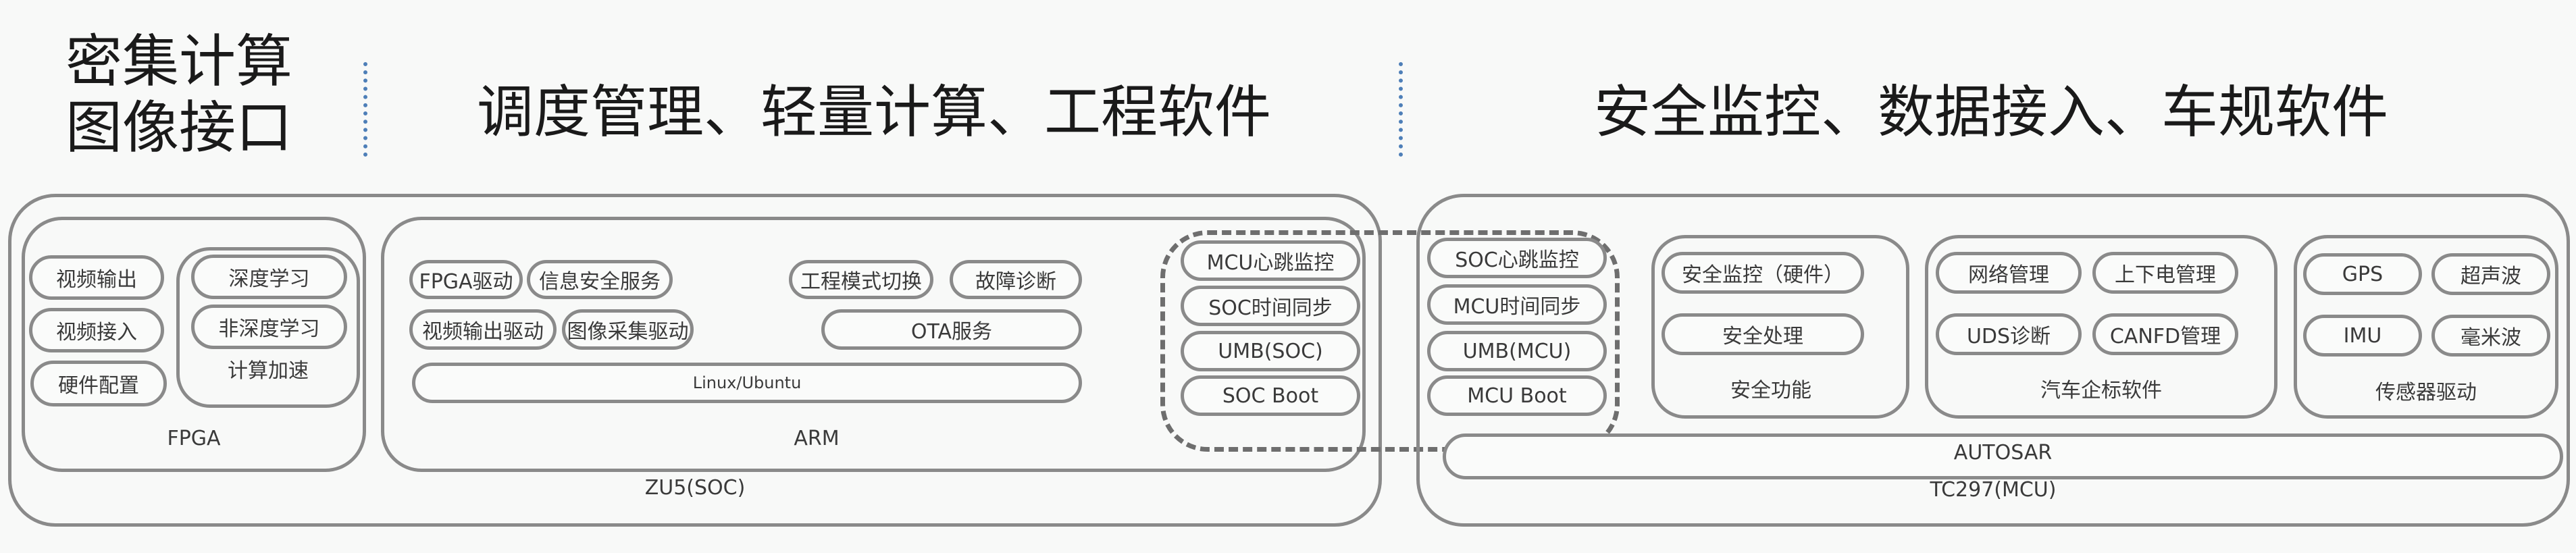 The width and height of the screenshot is (2576, 553). I want to click on arm-header: 调度管理、轻量计算、工程软件, so click(875, 112).